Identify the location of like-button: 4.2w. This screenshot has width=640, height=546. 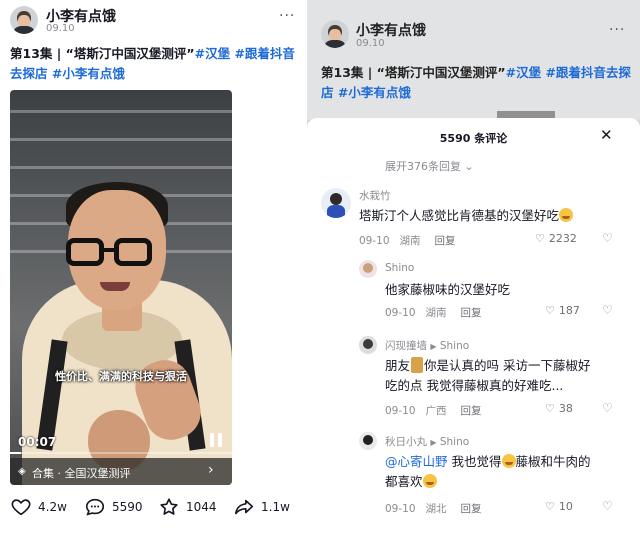
(38, 507).